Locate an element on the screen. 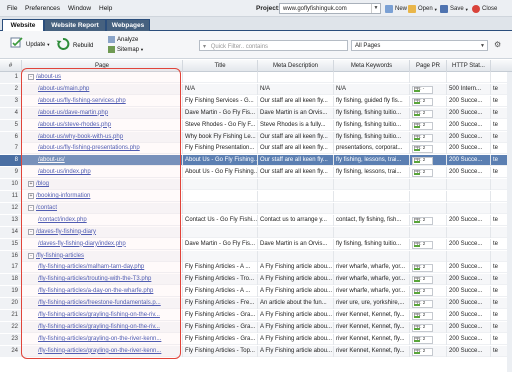 The width and height of the screenshot is (512, 372). table-row: 16-/fly-fishing-articles is located at coordinates (256, 256).